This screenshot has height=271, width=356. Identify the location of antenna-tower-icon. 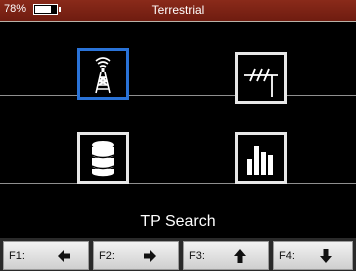
(103, 75).